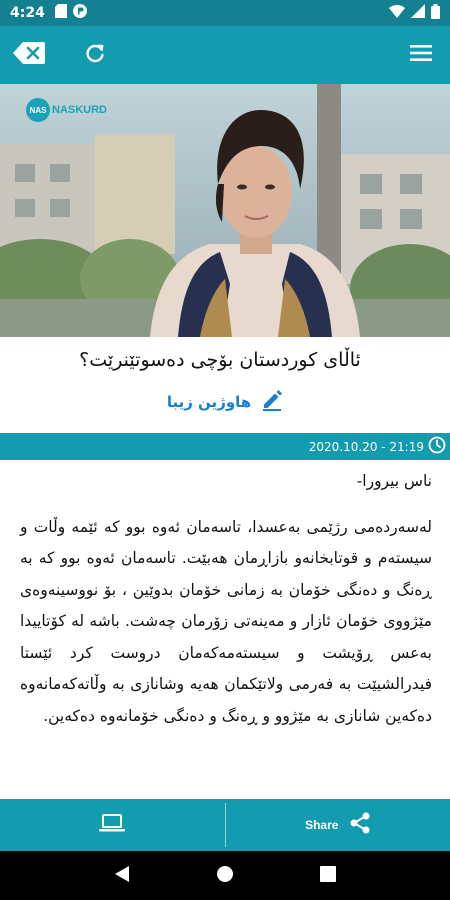 The height and width of the screenshot is (900, 450). What do you see at coordinates (394, 481) in the screenshot?
I see `article-source-line: ناس بیرورا-` at bounding box center [394, 481].